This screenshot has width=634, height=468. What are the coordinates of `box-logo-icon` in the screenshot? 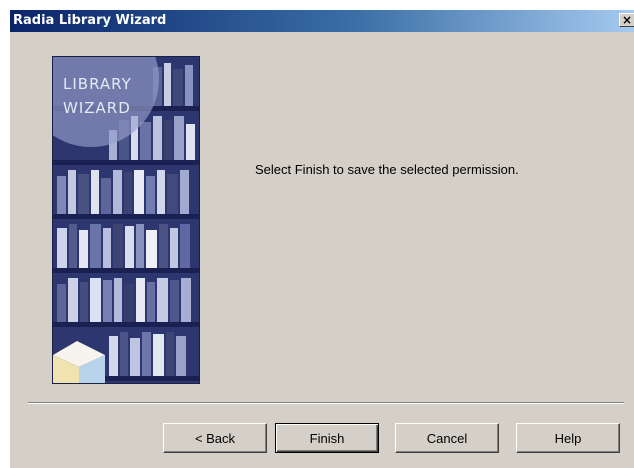 It's located at (79, 362).